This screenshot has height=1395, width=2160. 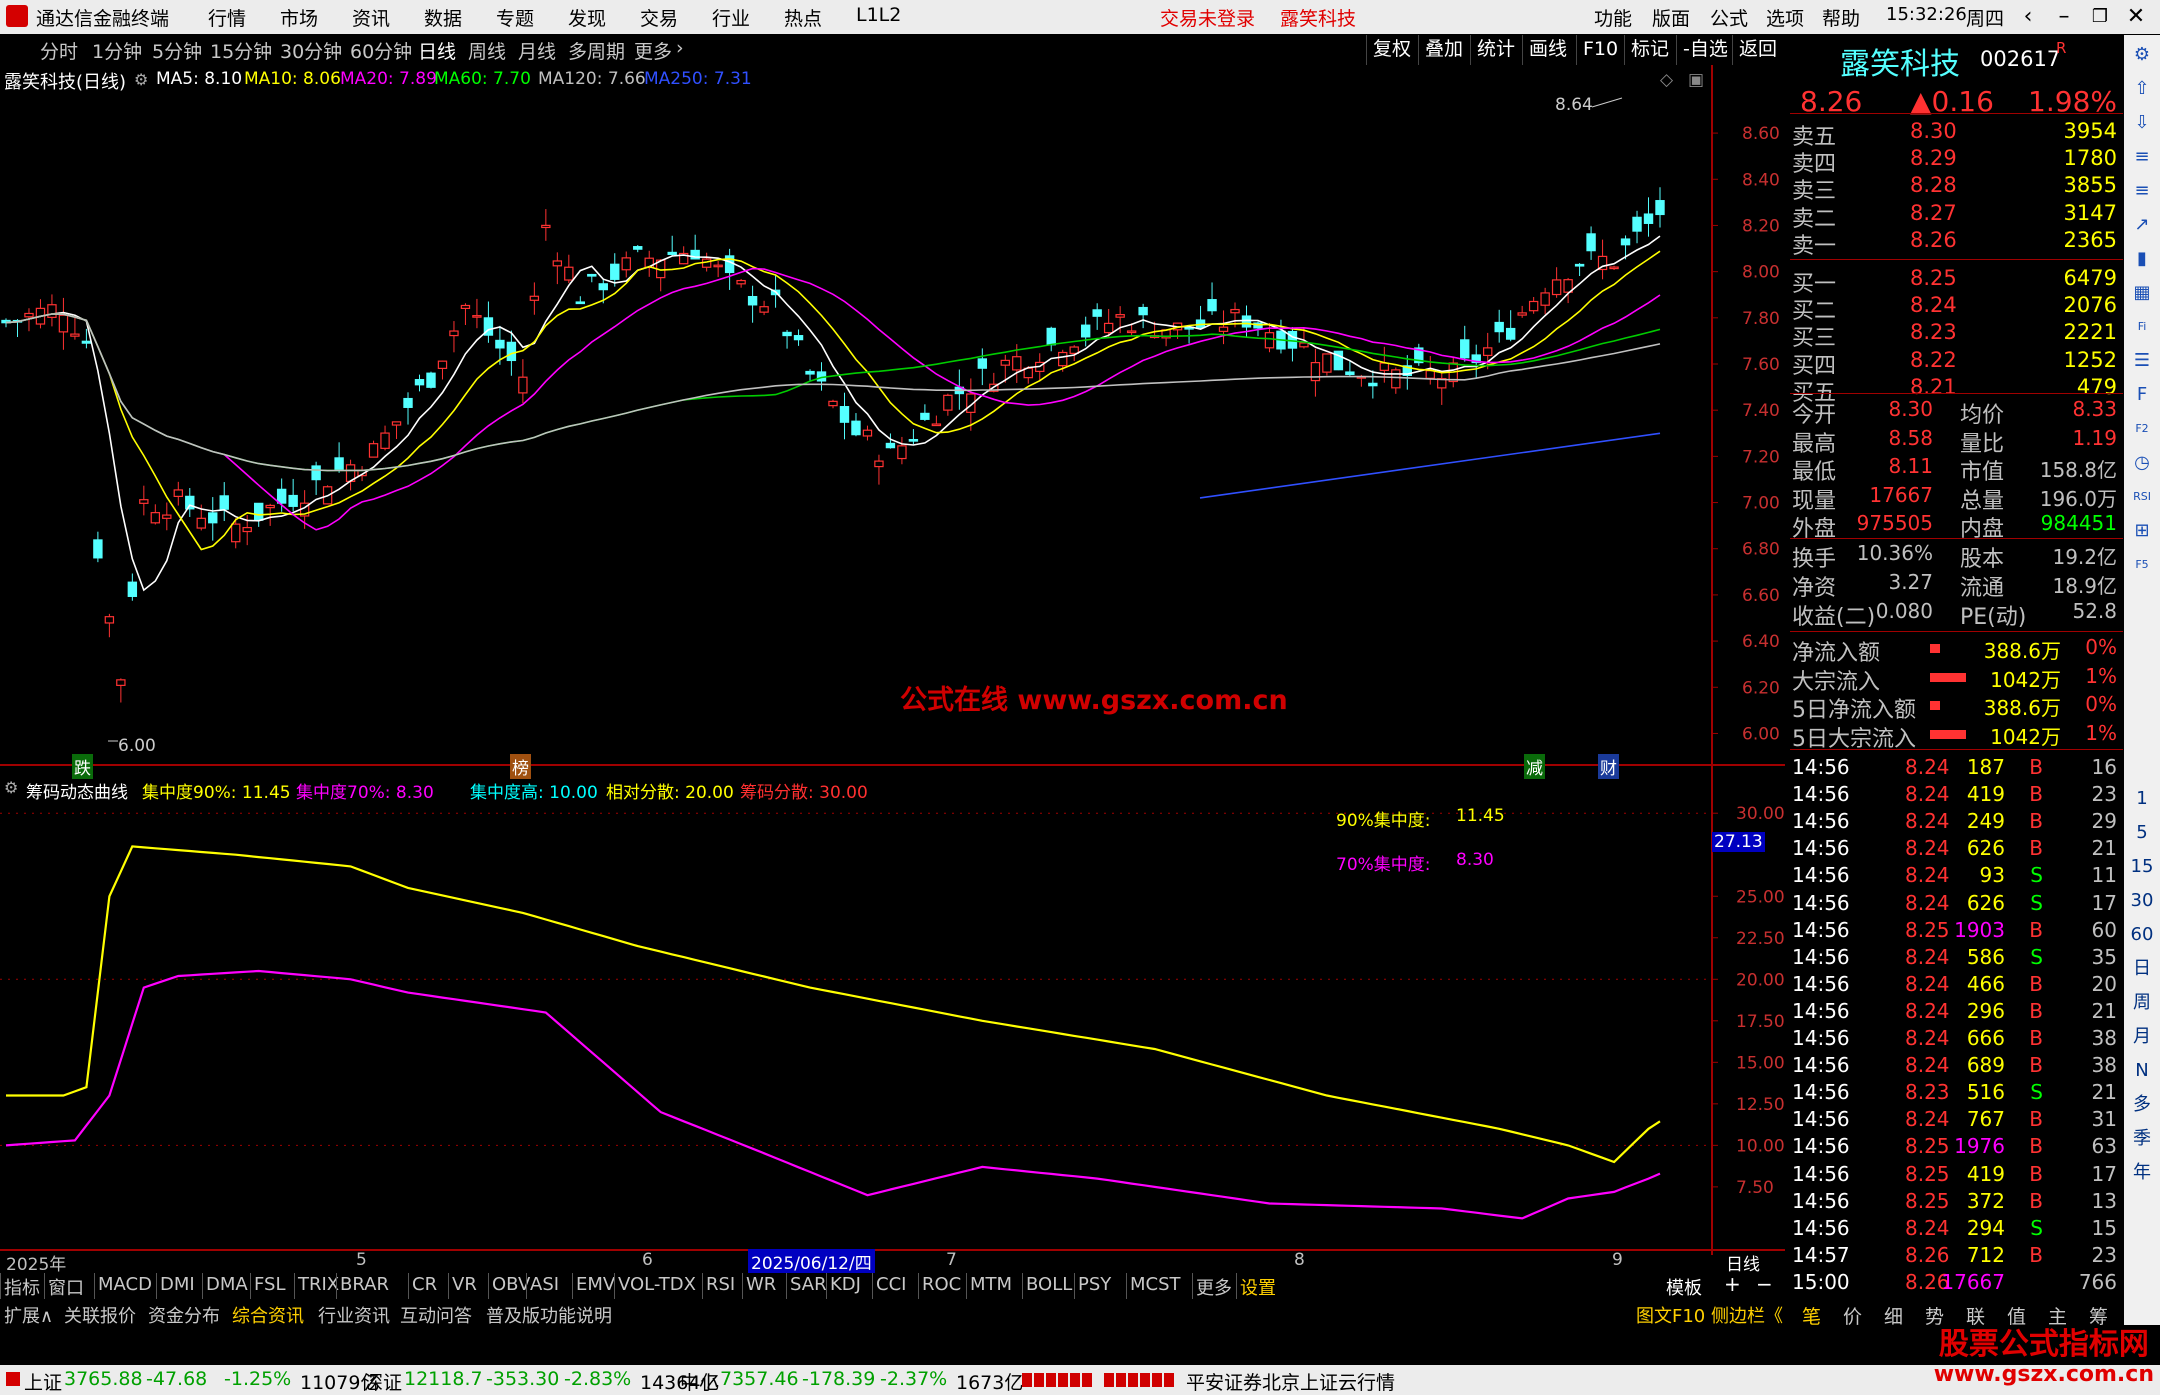 What do you see at coordinates (845, 1284) in the screenshot?
I see `indicator-tab: KDJ` at bounding box center [845, 1284].